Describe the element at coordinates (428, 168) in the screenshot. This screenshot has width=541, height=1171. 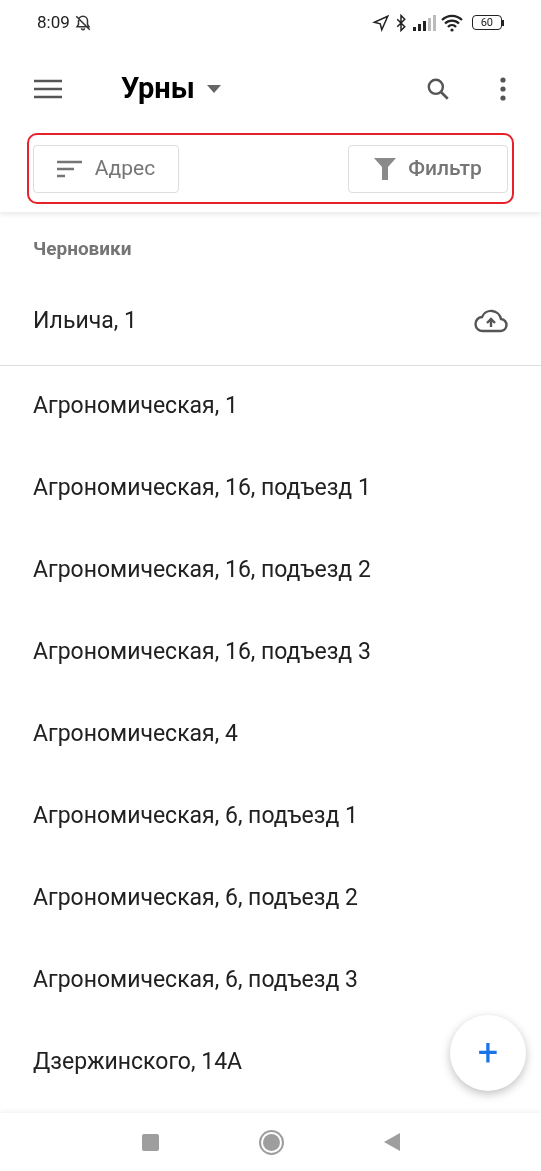
I see `filter-button: Фильтр` at that location.